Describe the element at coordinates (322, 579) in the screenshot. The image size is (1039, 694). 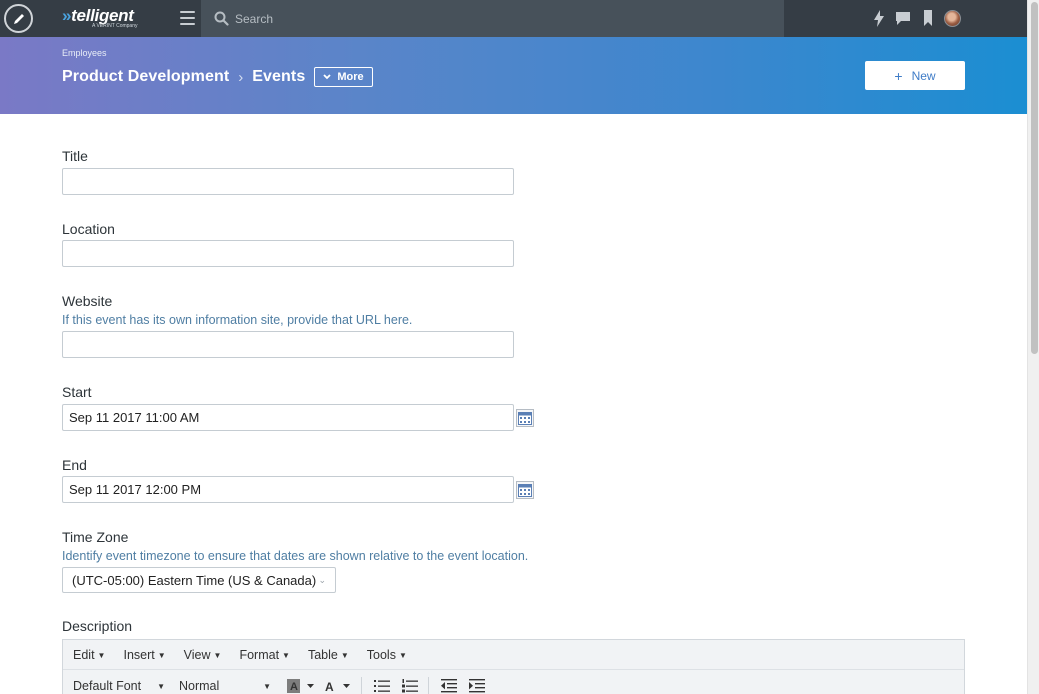
I see `chevron-down-icon: ⌄` at that location.